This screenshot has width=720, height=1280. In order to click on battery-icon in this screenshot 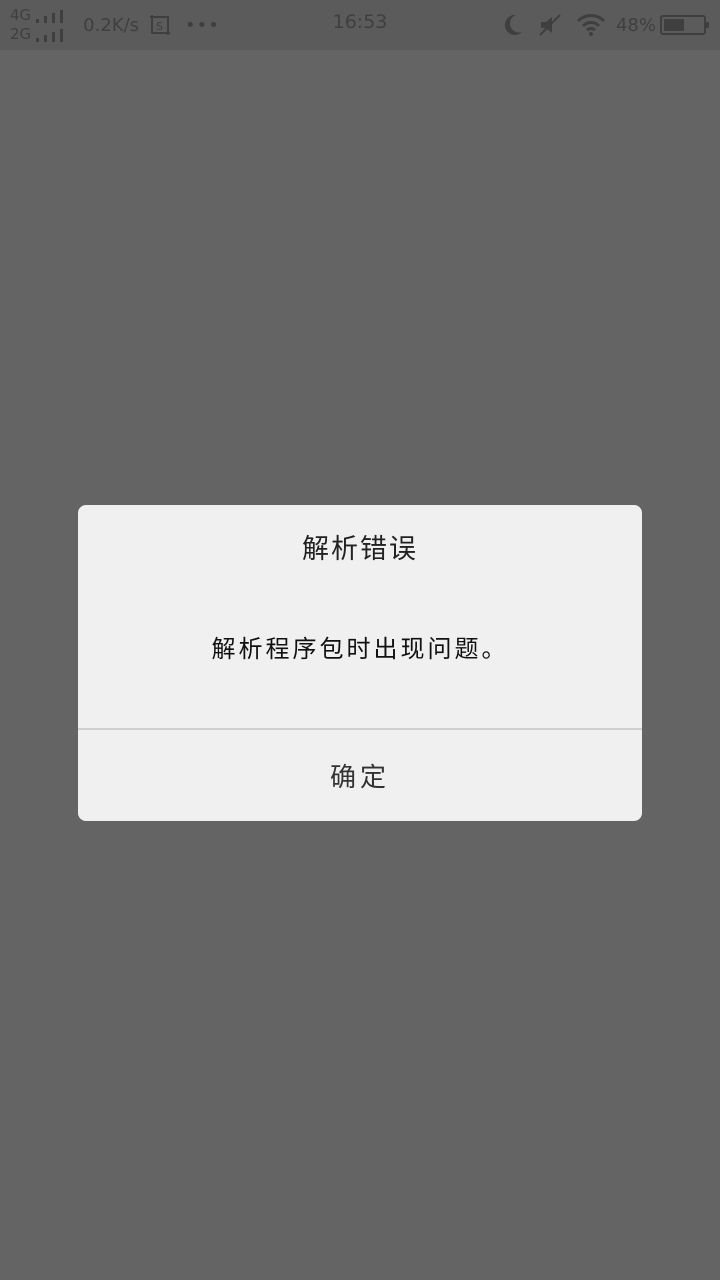, I will do `click(684, 25)`.